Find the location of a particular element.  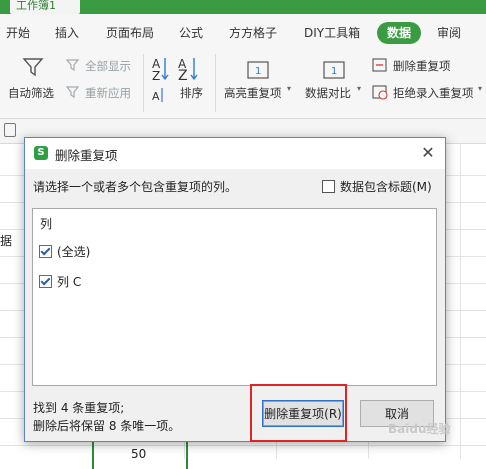

tab-review: 审阅 is located at coordinates (449, 33).